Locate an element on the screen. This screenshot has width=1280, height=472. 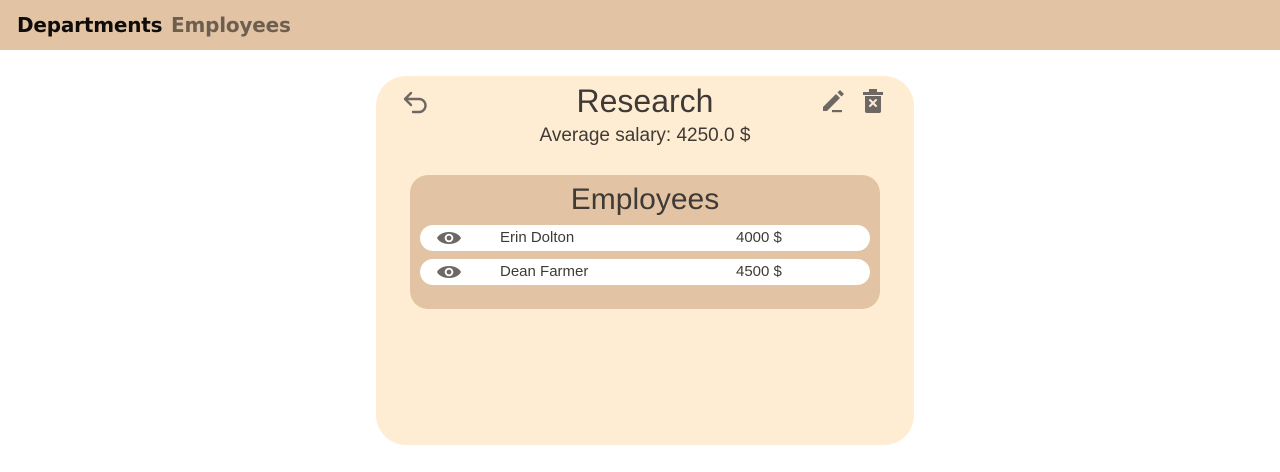
employee-row: Erin Dolton 4000 $ is located at coordinates (645, 238).